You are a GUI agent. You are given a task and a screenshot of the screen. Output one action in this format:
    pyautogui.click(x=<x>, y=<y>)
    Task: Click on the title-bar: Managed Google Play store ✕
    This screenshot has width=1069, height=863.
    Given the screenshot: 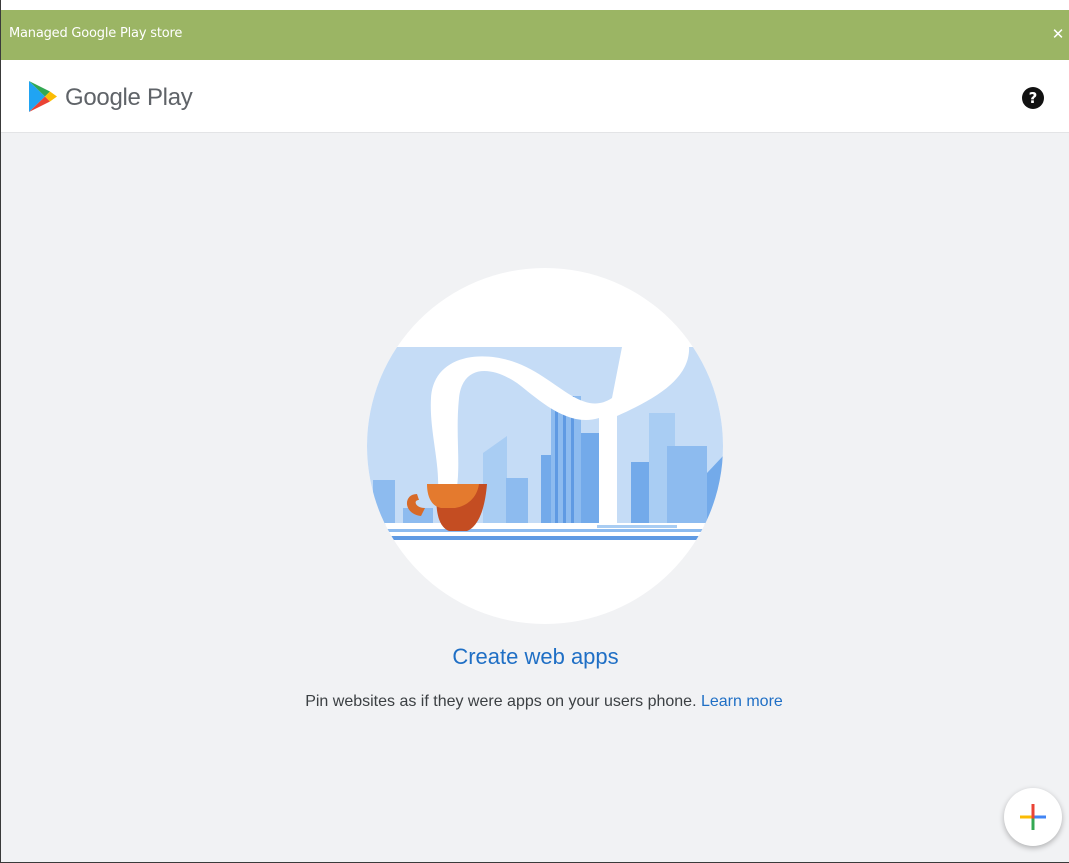 What is the action you would take?
    pyautogui.click(x=535, y=35)
    